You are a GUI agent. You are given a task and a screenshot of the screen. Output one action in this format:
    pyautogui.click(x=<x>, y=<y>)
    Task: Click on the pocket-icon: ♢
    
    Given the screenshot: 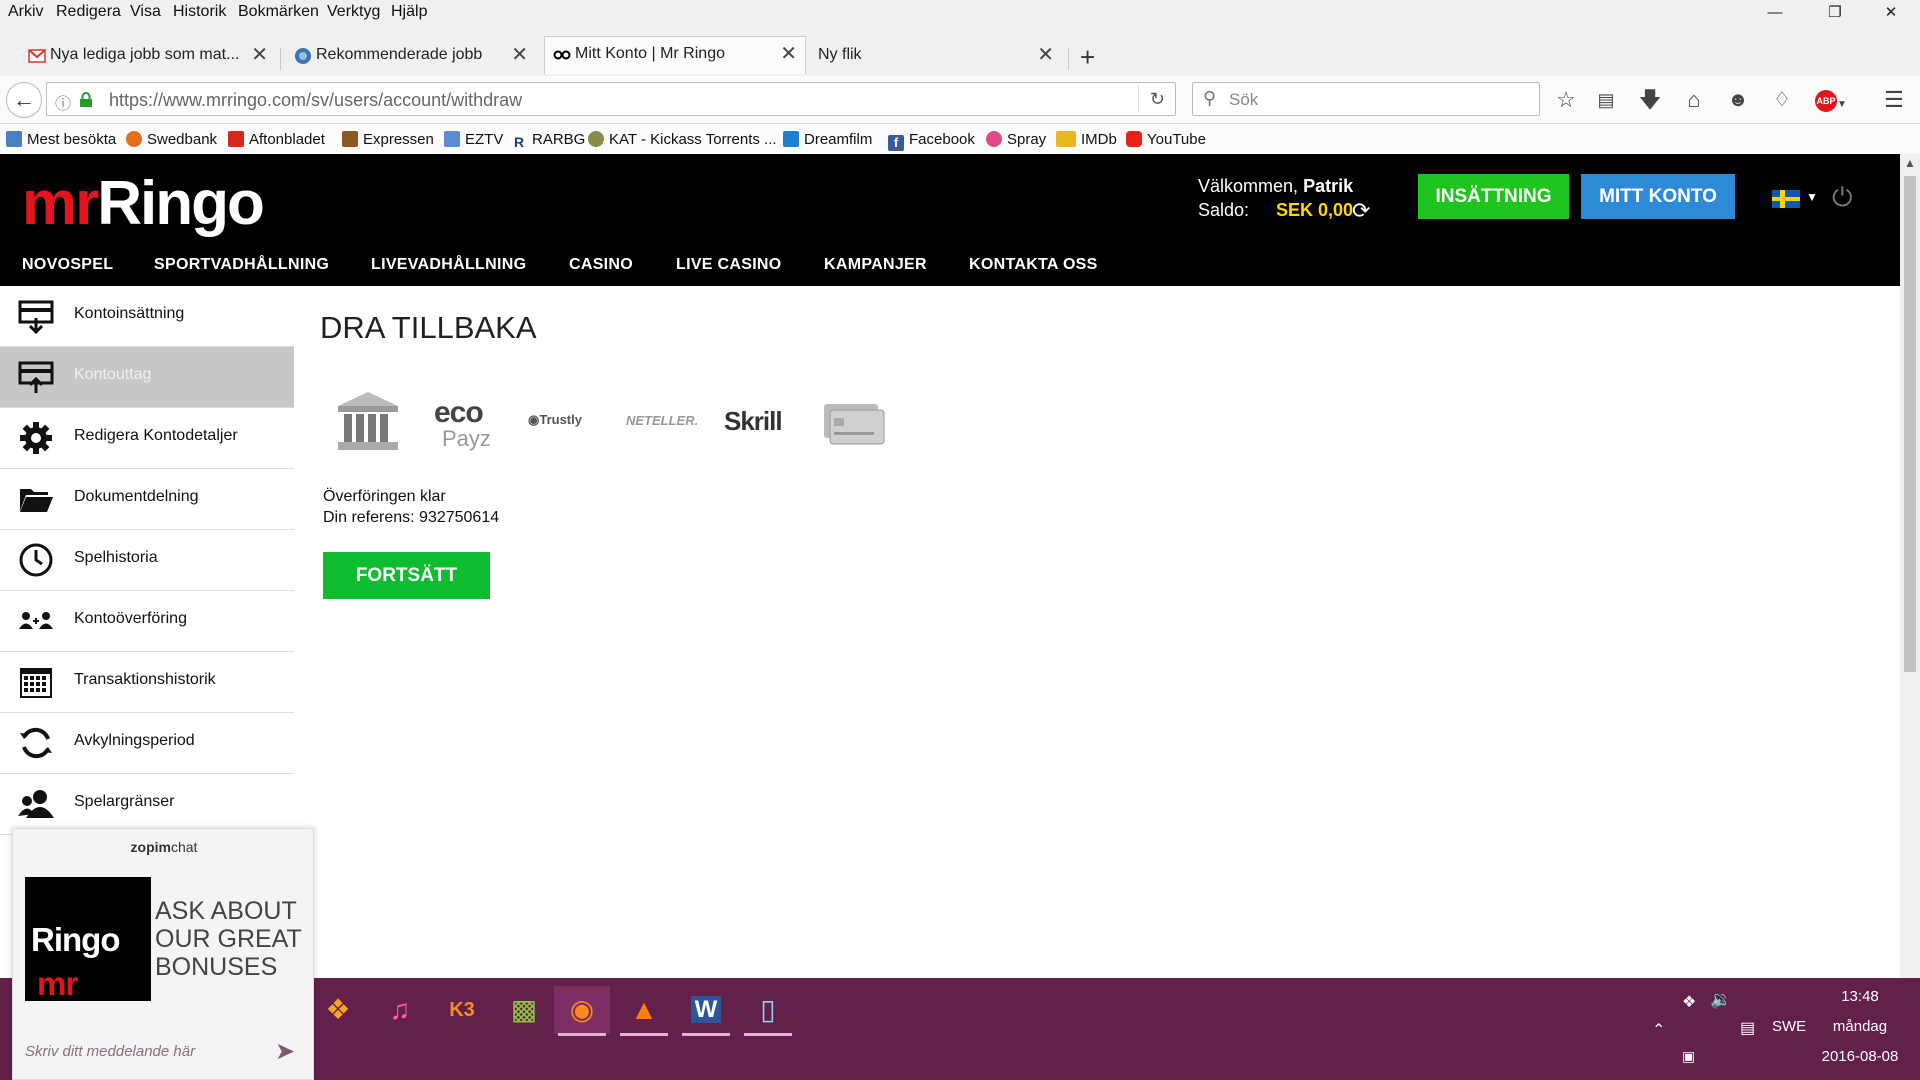 What is the action you would take?
    pyautogui.click(x=1782, y=100)
    